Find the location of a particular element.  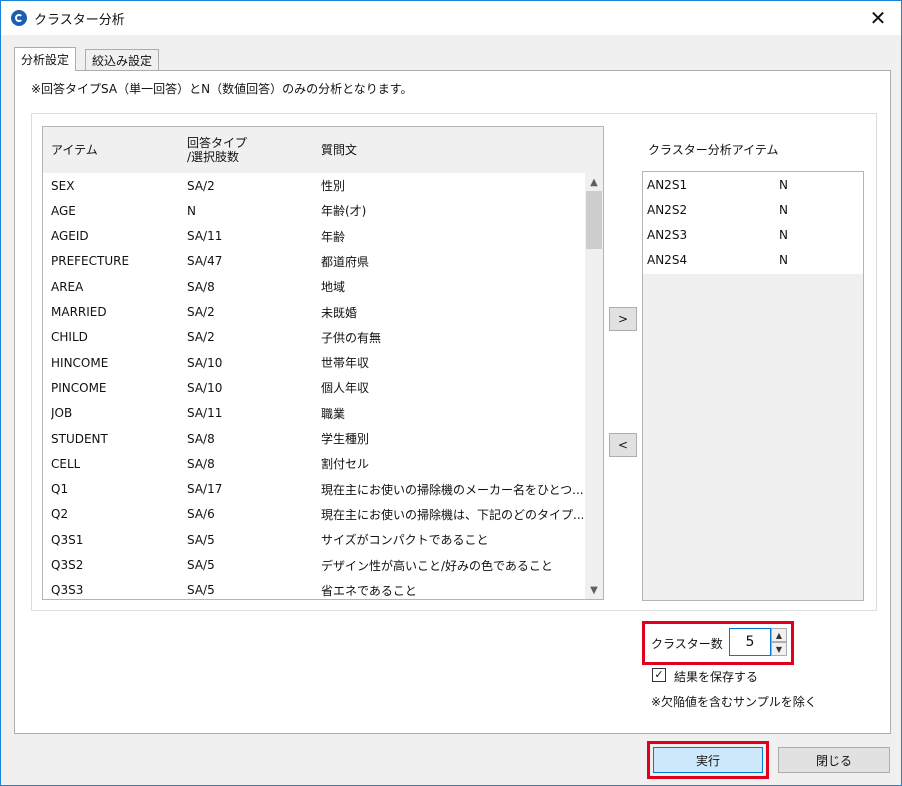

question-cell: 性別 is located at coordinates (333, 186).